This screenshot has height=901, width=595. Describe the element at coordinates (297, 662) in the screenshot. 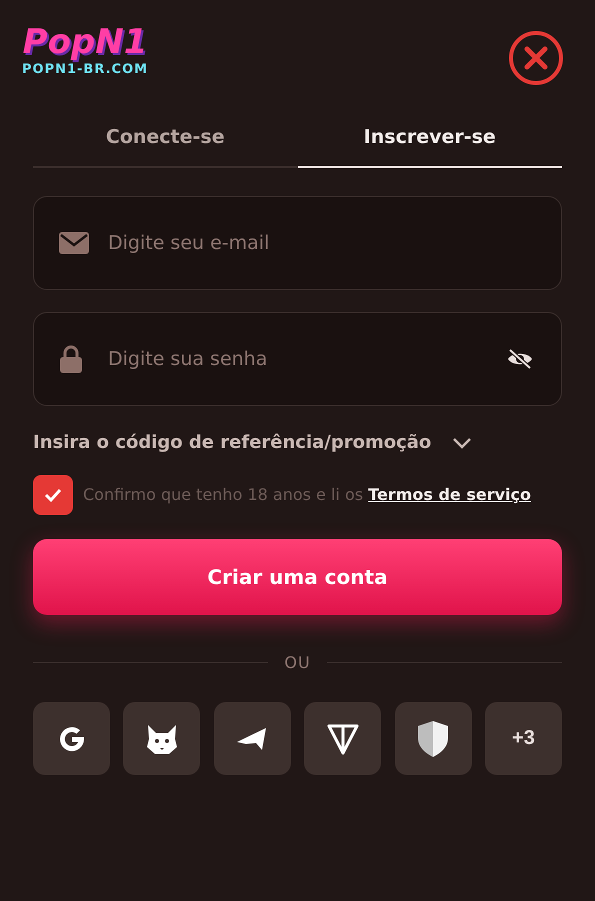

I see `divider-text: OU` at that location.